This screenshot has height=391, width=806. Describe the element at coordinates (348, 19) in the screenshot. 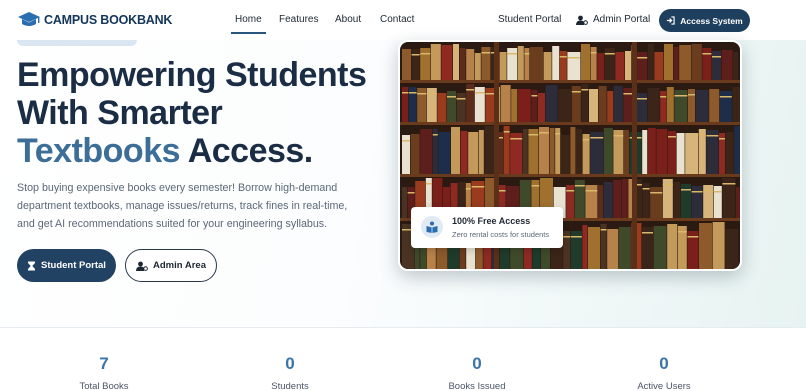

I see `nav-link-about: About` at that location.